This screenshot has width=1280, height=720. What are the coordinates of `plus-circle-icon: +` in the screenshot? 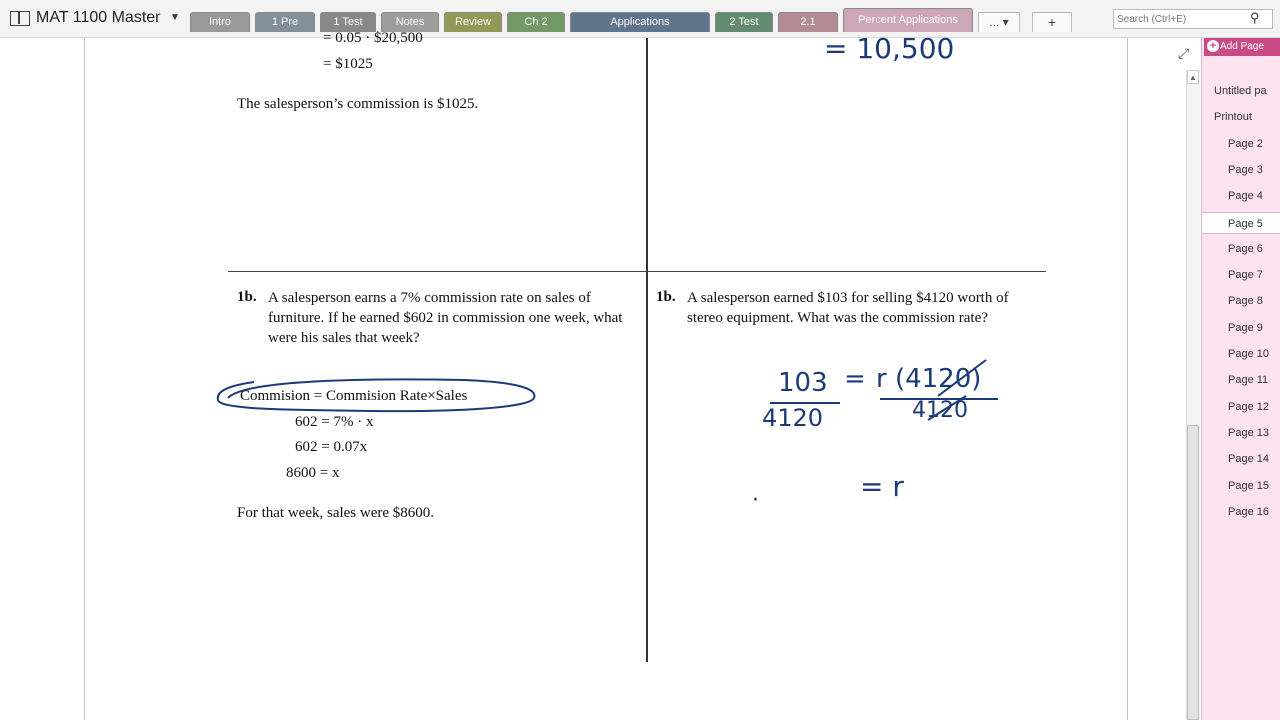 It's located at (1213, 46).